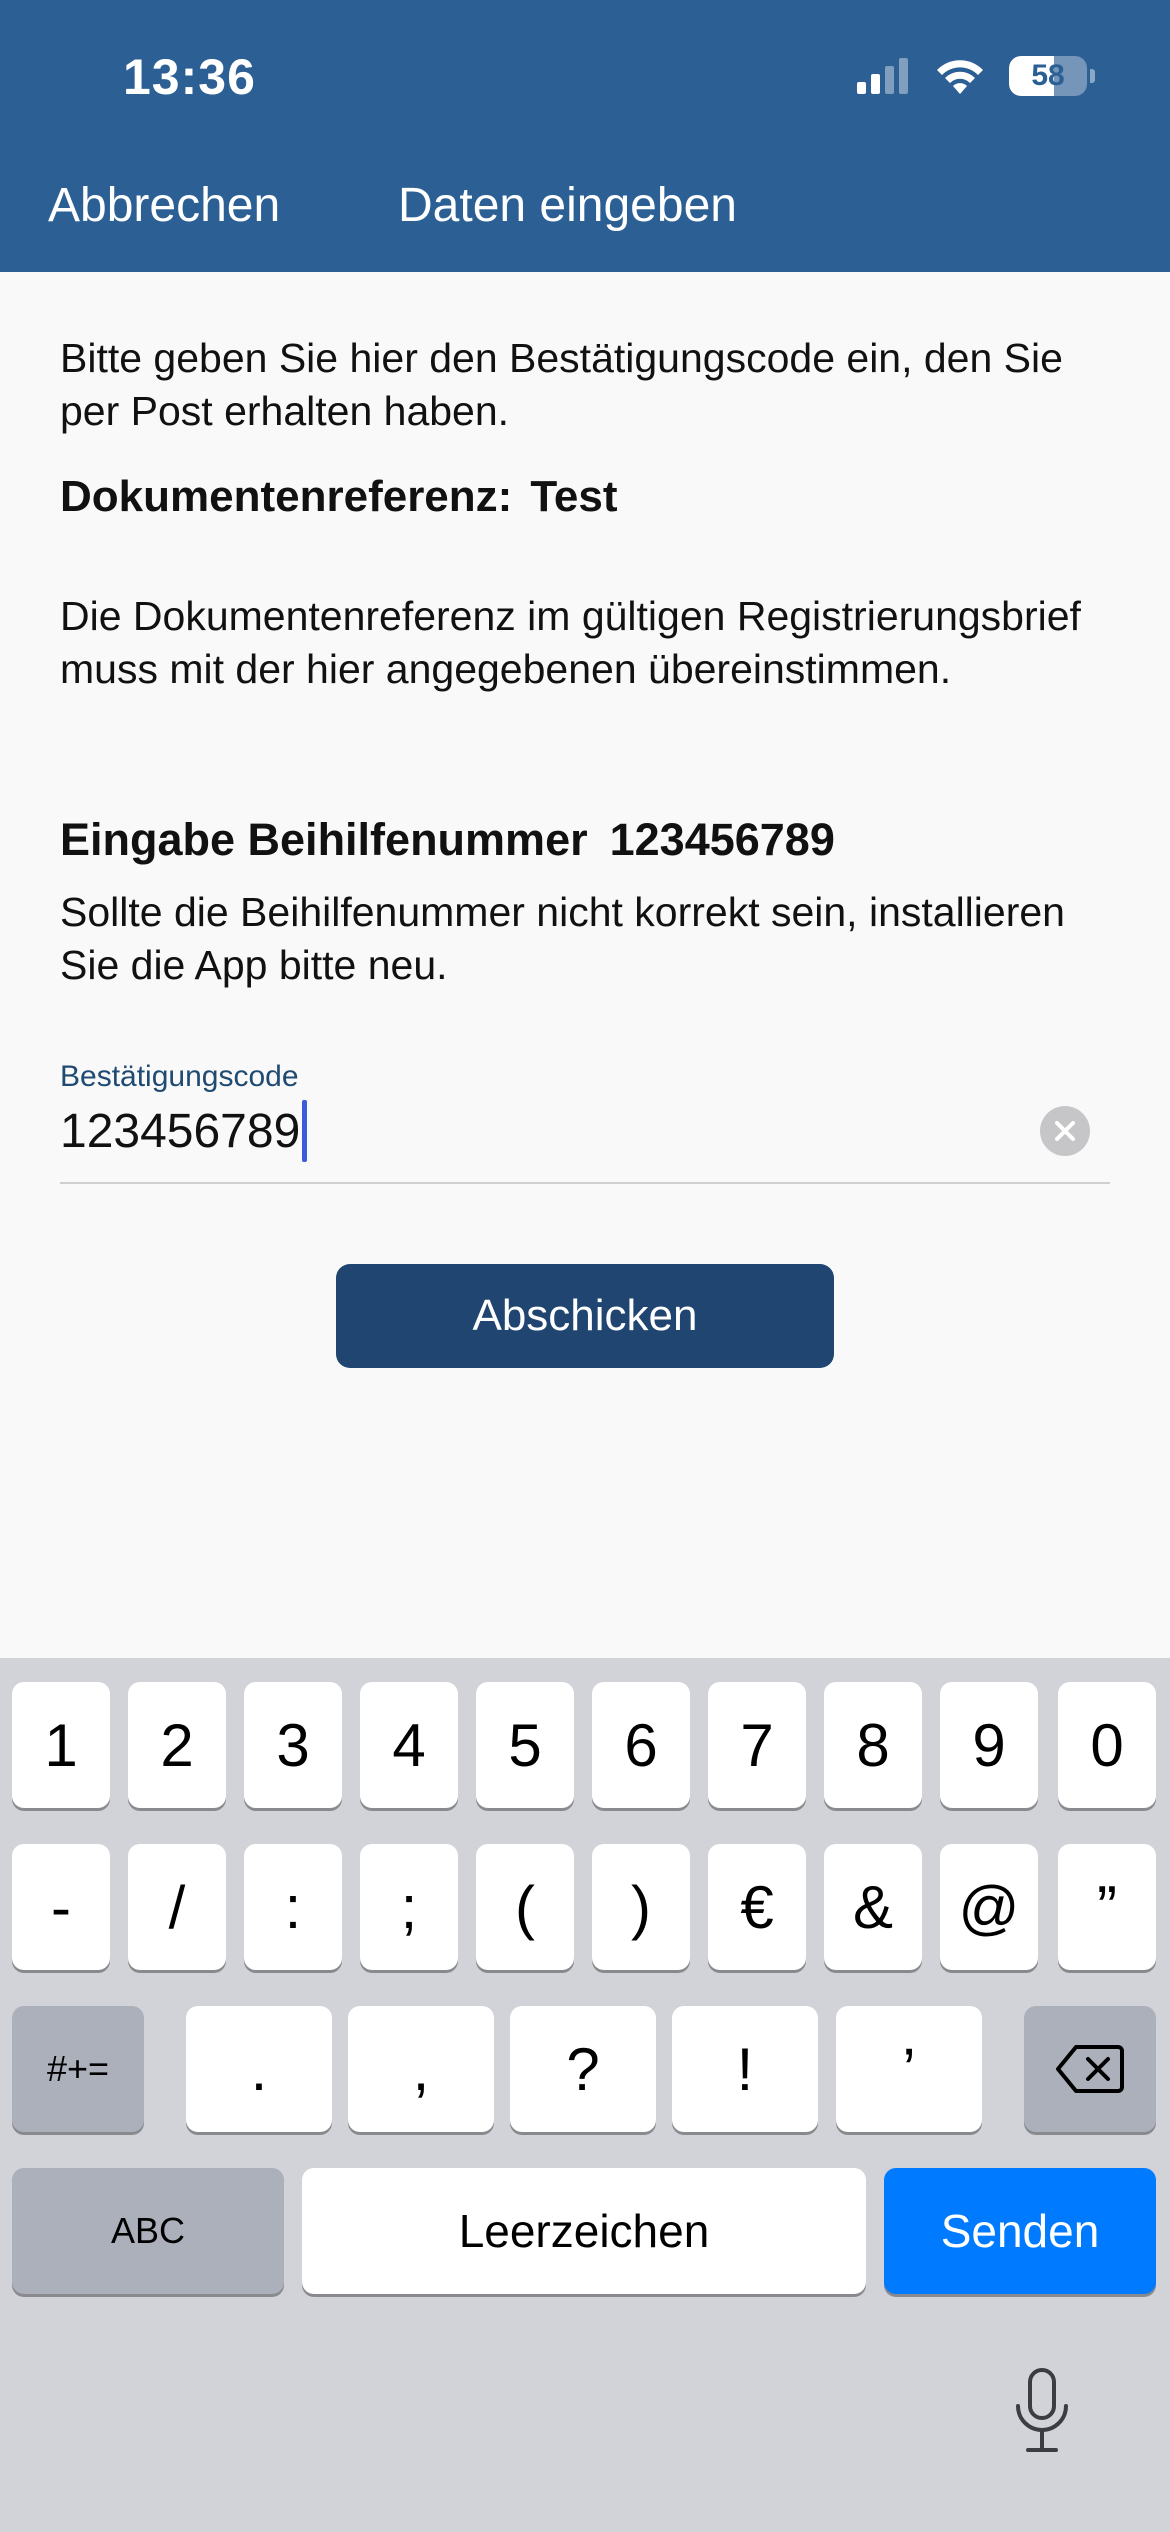 The height and width of the screenshot is (2532, 1170). What do you see at coordinates (989, 1907) in the screenshot?
I see `key-at: @` at bounding box center [989, 1907].